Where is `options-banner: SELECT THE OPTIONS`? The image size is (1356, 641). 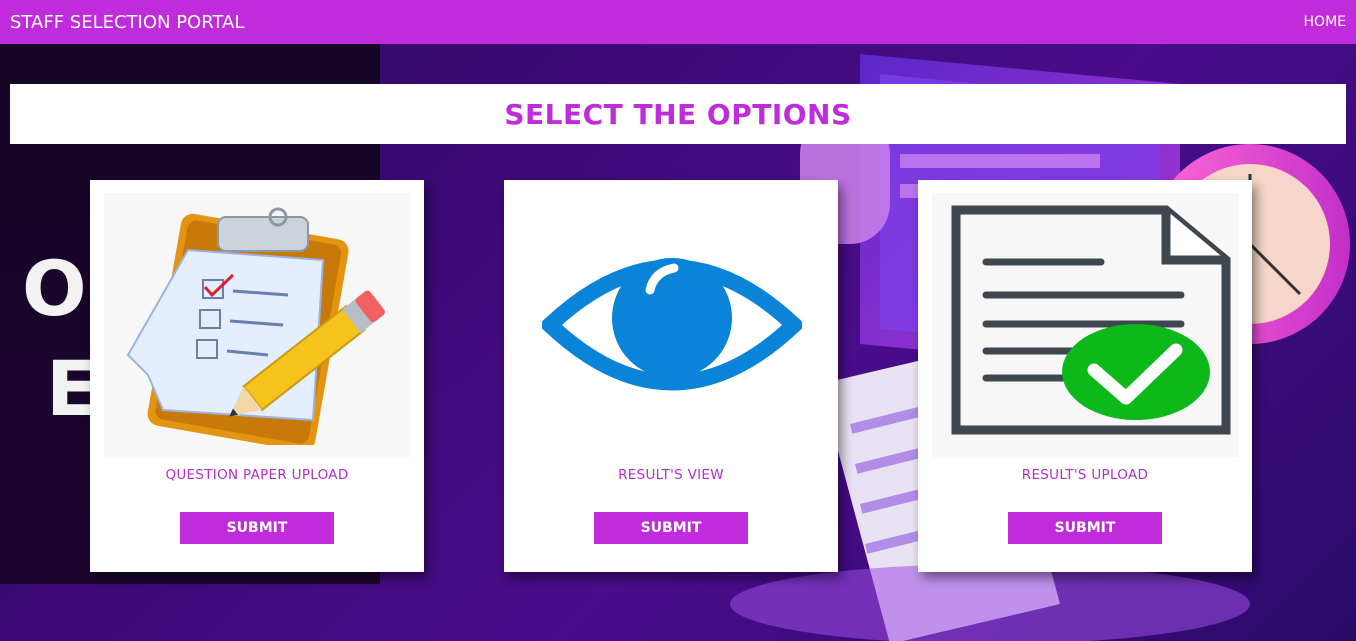
options-banner: SELECT THE OPTIONS is located at coordinates (678, 114).